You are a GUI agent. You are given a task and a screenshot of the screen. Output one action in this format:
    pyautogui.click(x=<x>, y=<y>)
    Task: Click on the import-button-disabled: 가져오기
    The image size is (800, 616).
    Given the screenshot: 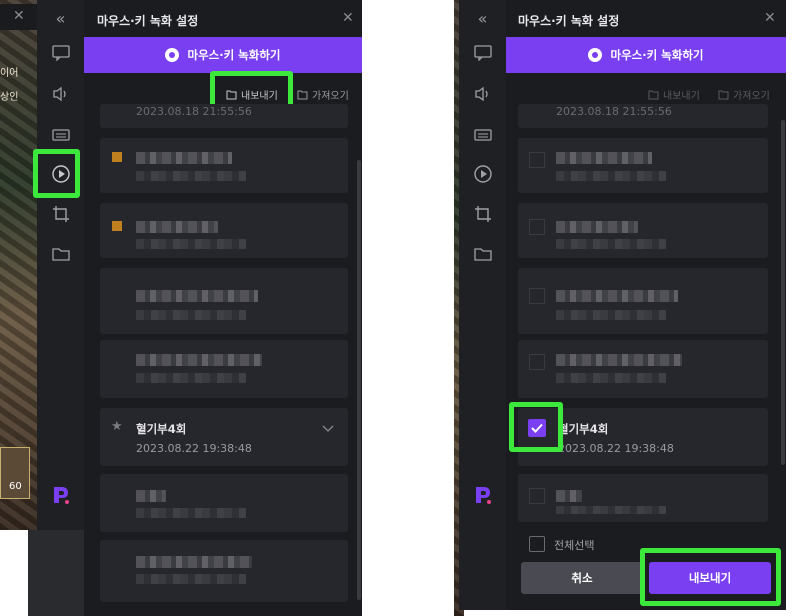 What is the action you would take?
    pyautogui.click(x=744, y=94)
    